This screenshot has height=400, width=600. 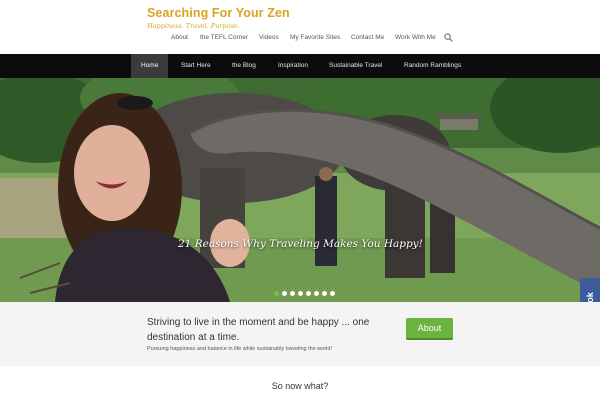 I want to click on menu-item-random-ramblings: Random Ramblings, so click(x=432, y=66).